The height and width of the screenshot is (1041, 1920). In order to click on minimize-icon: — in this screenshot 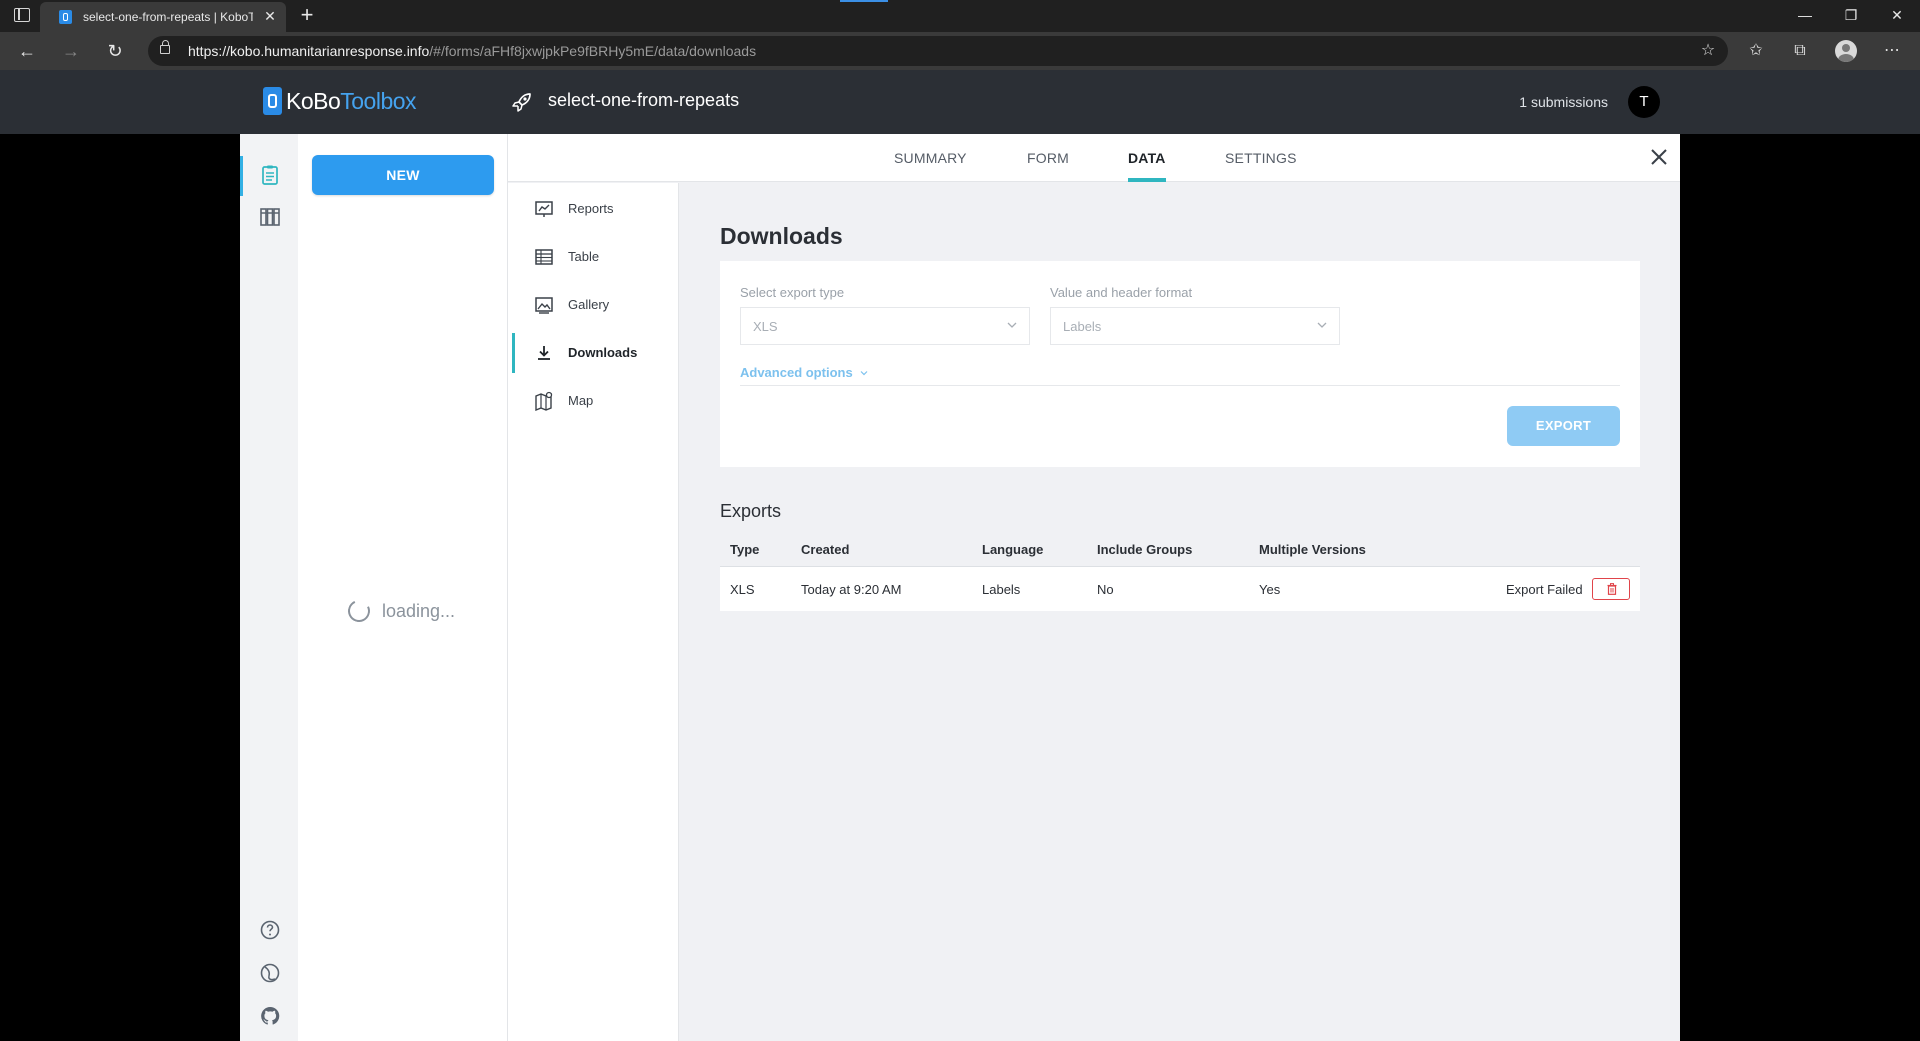, I will do `click(1805, 15)`.